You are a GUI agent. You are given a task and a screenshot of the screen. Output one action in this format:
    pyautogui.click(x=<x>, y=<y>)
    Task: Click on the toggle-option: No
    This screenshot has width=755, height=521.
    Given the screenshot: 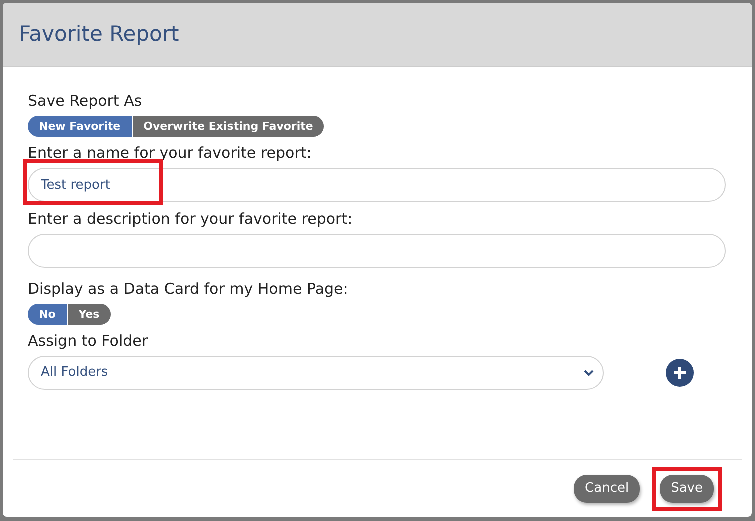 What is the action you would take?
    pyautogui.click(x=47, y=314)
    